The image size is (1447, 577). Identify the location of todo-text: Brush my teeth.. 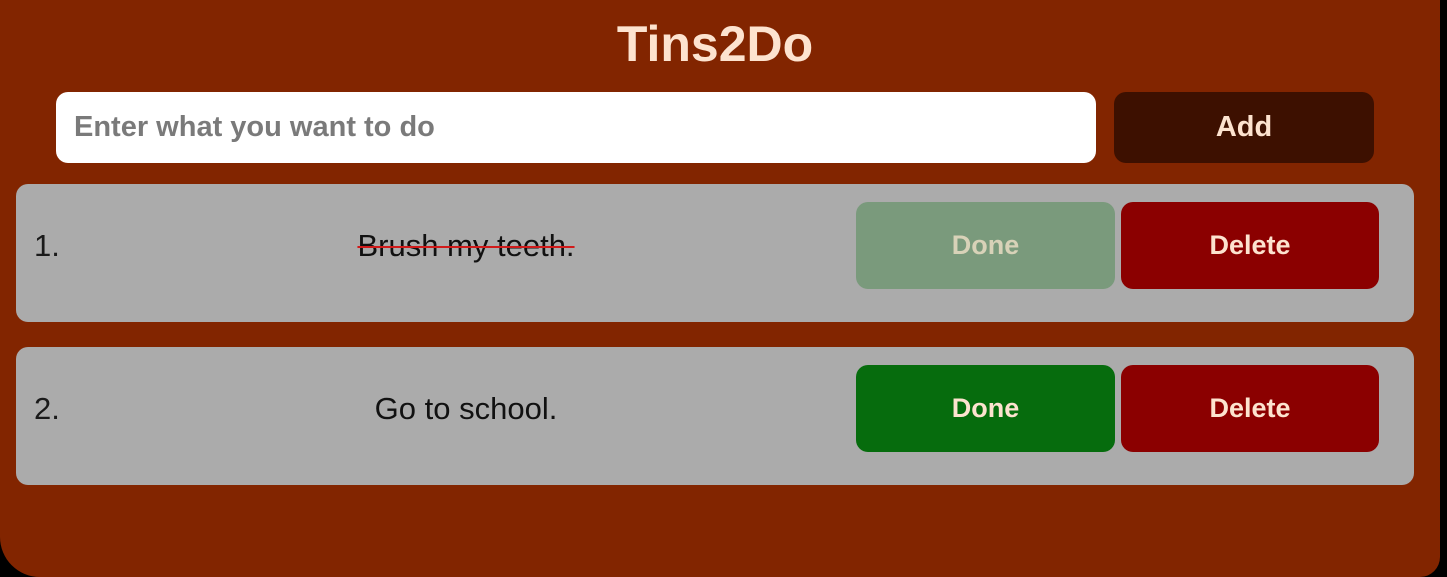
(466, 245).